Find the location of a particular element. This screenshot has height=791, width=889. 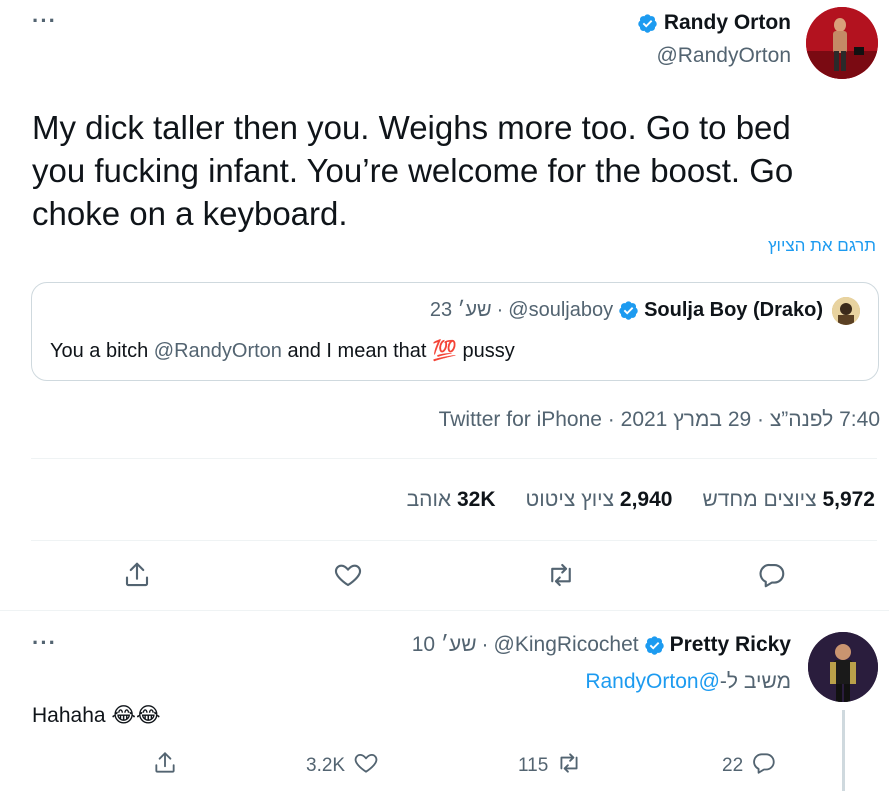

randy-orton-avatar is located at coordinates (842, 43).